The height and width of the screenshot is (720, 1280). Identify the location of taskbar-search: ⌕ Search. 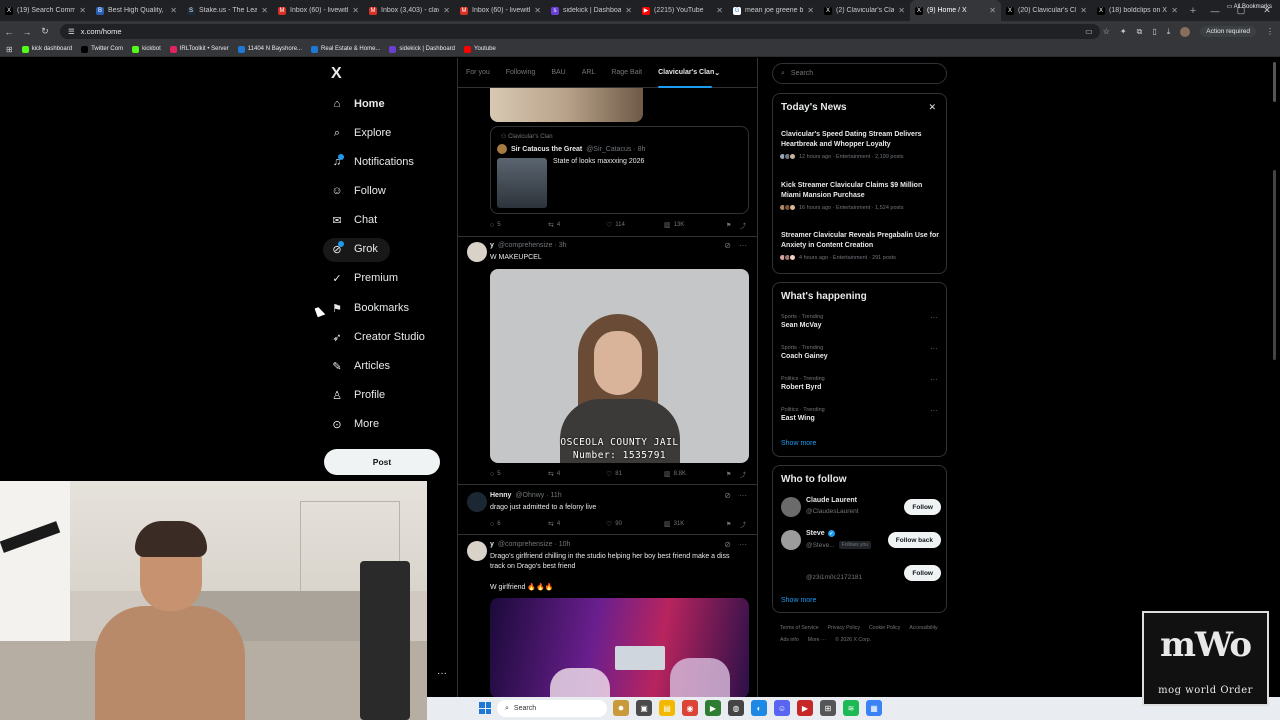
(552, 708).